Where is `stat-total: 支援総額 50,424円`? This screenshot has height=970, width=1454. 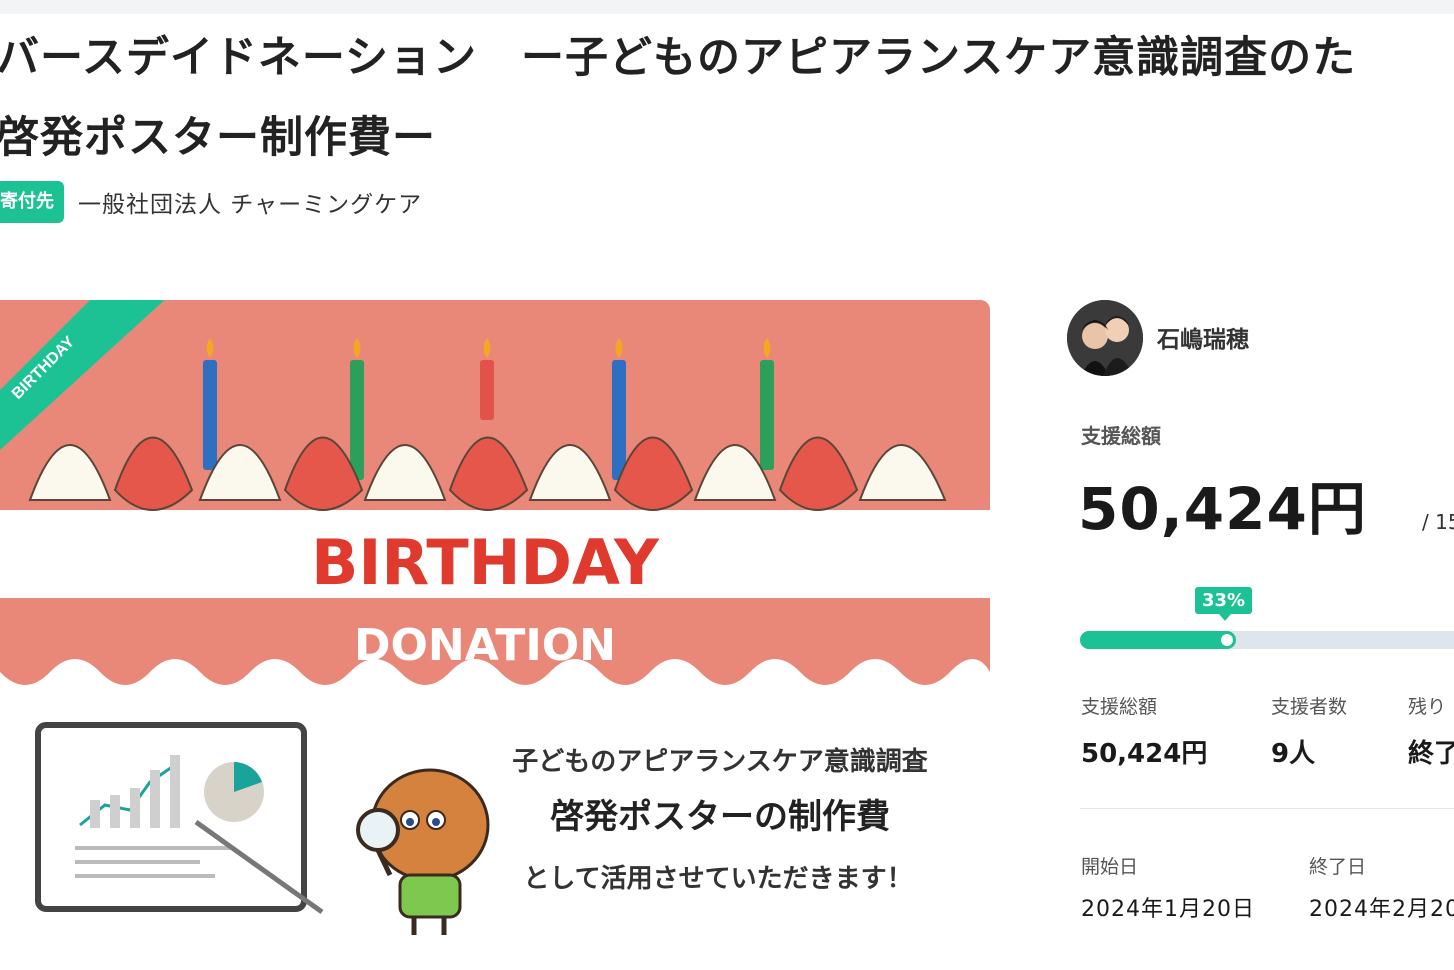 stat-total: 支援総額 50,424円 is located at coordinates (1144, 731).